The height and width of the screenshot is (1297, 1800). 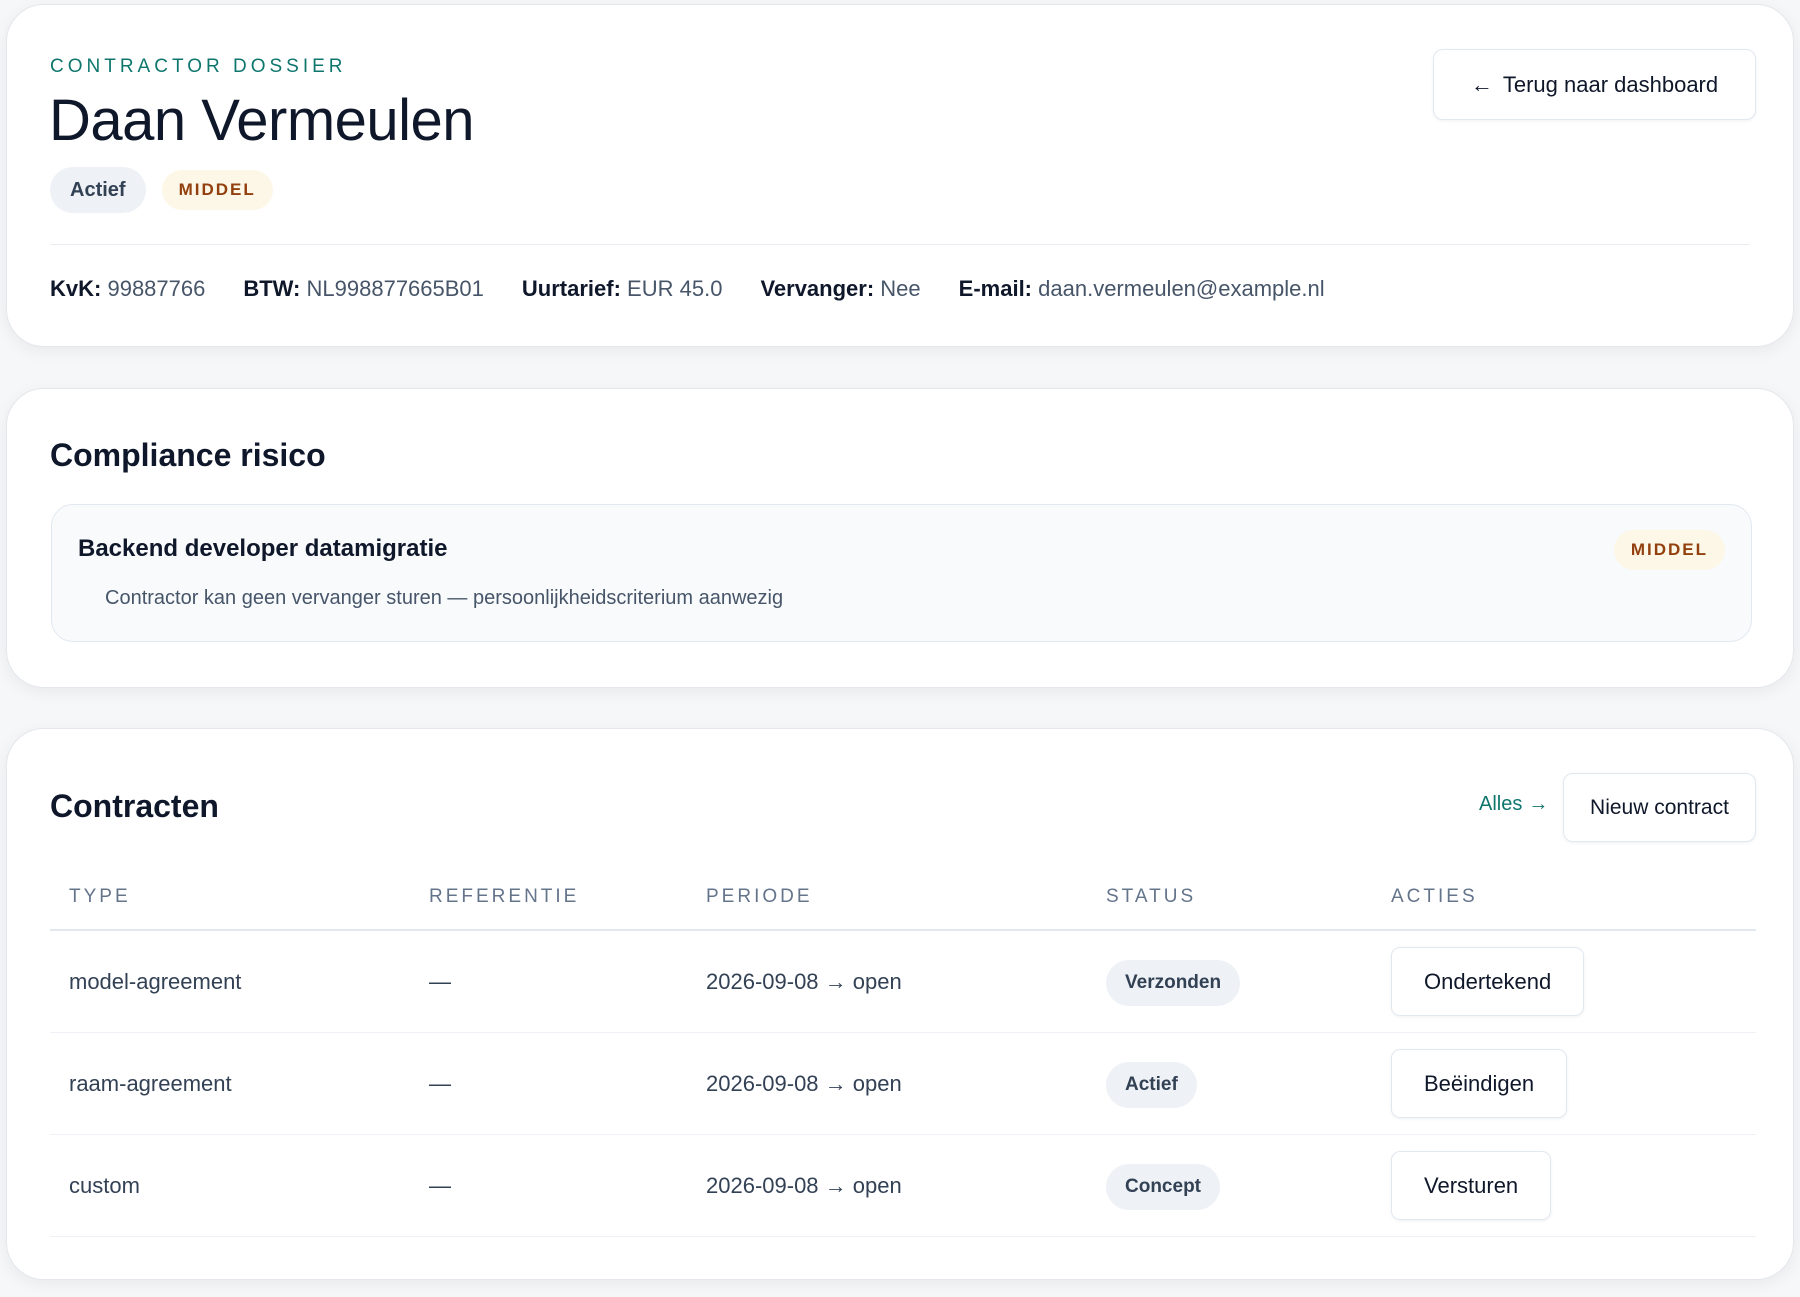 I want to click on fact-kvk: KvK: 99887766, so click(x=128, y=288).